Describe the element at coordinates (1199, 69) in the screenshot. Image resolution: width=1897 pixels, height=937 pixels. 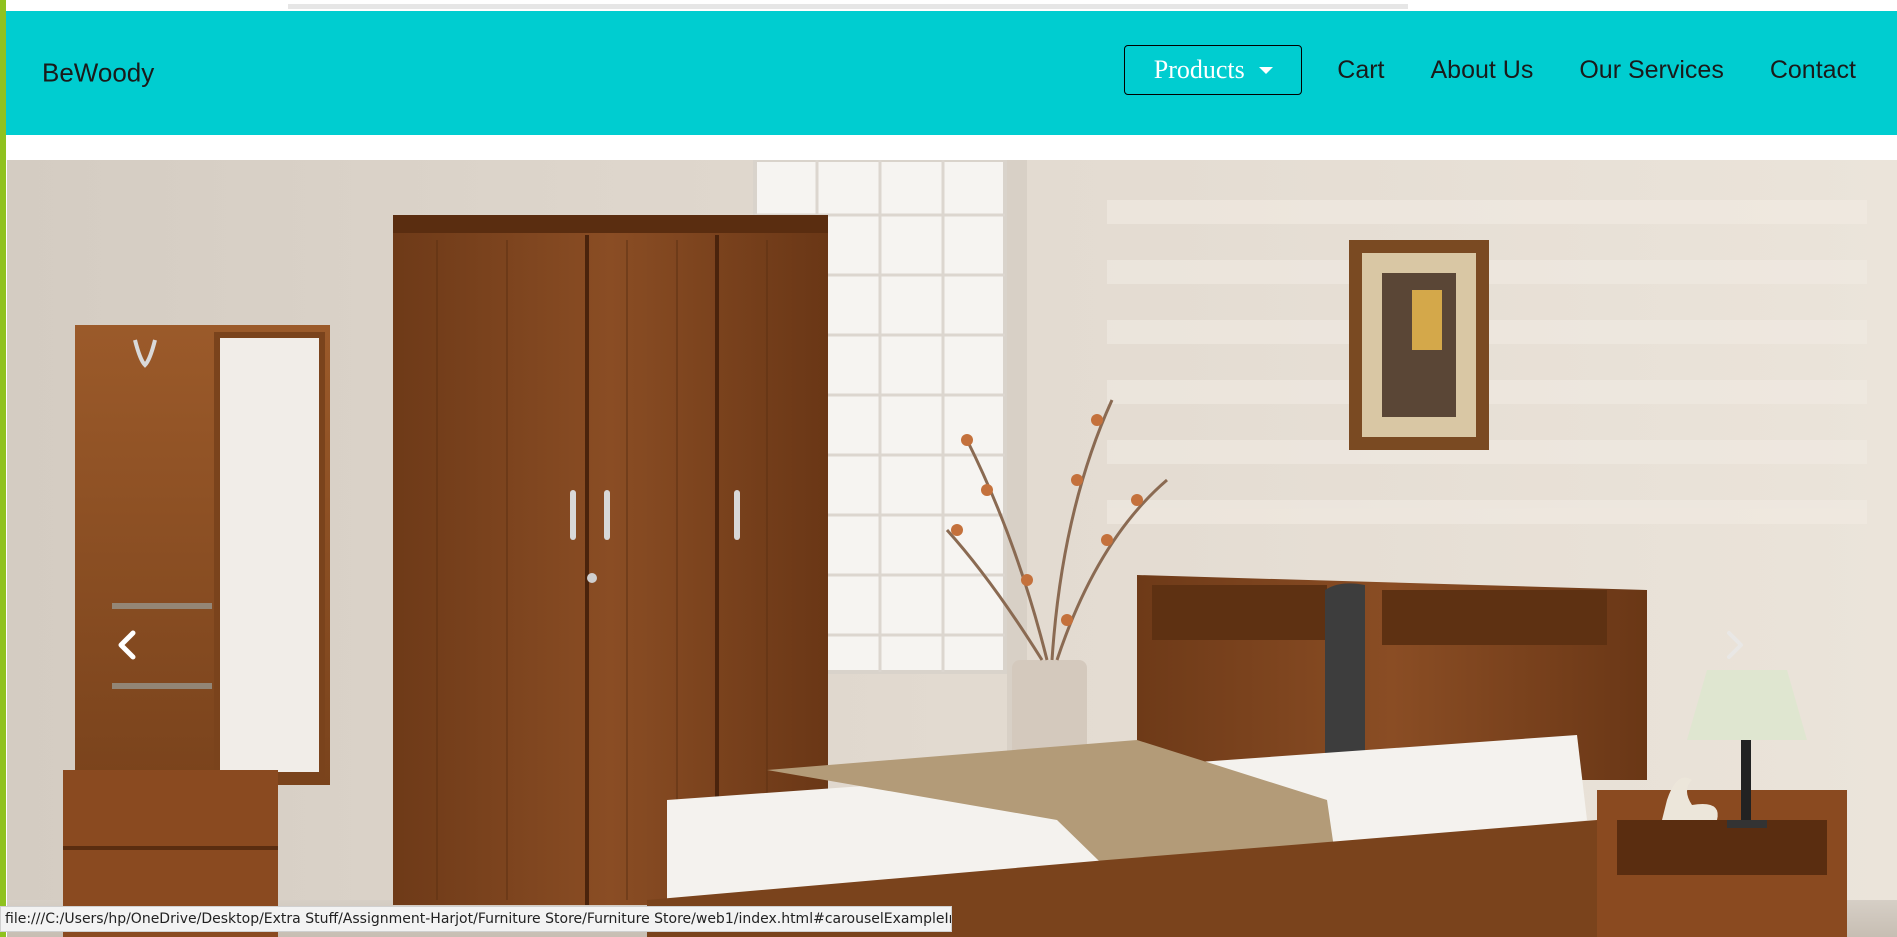
I see `products-label: Products` at that location.